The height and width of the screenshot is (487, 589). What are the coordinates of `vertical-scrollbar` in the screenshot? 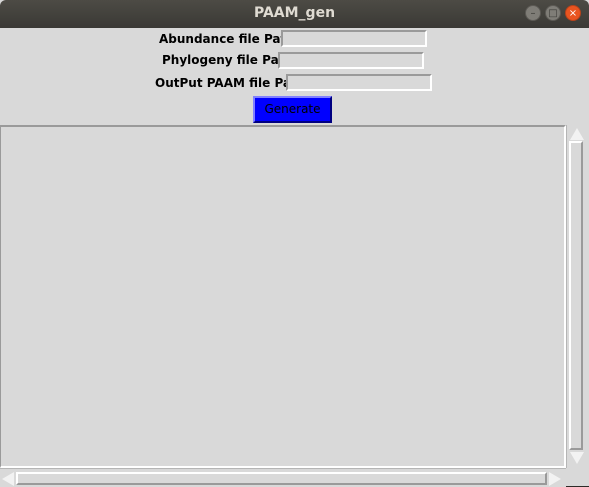 It's located at (576, 296).